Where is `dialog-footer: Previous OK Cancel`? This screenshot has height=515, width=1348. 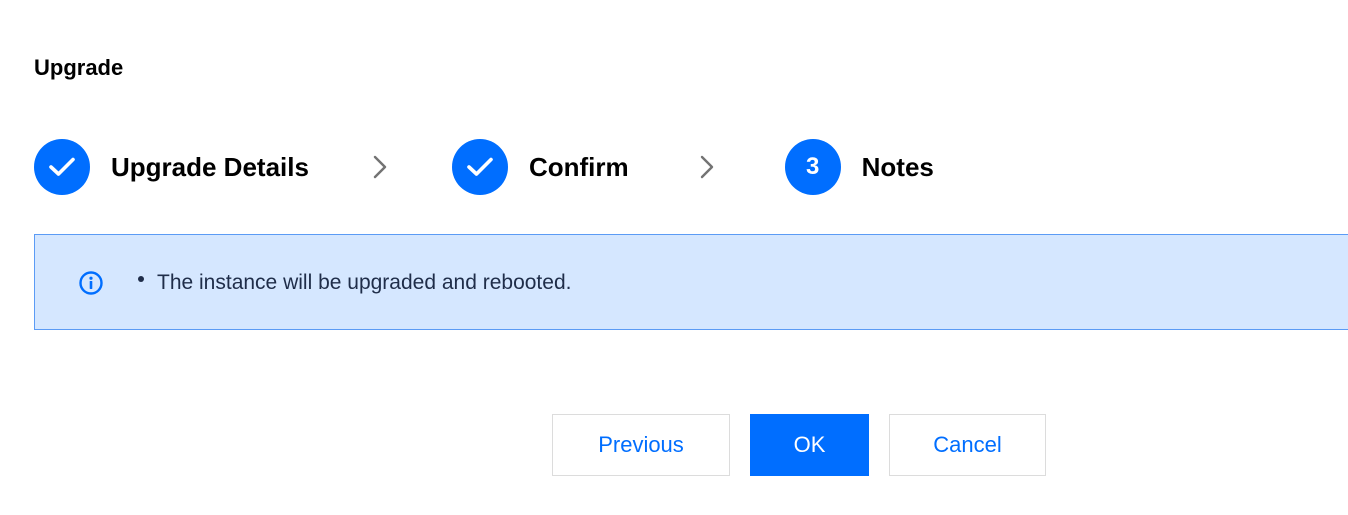
dialog-footer: Previous OK Cancel is located at coordinates (674, 445).